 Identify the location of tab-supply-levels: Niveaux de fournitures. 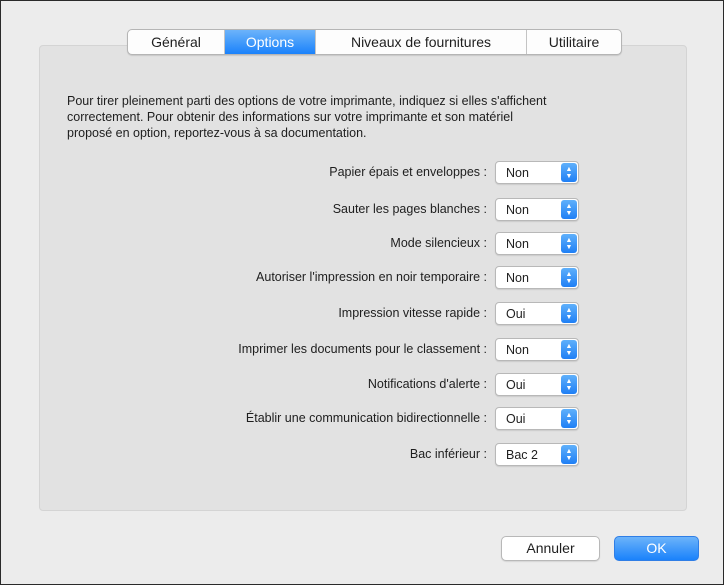
(421, 42).